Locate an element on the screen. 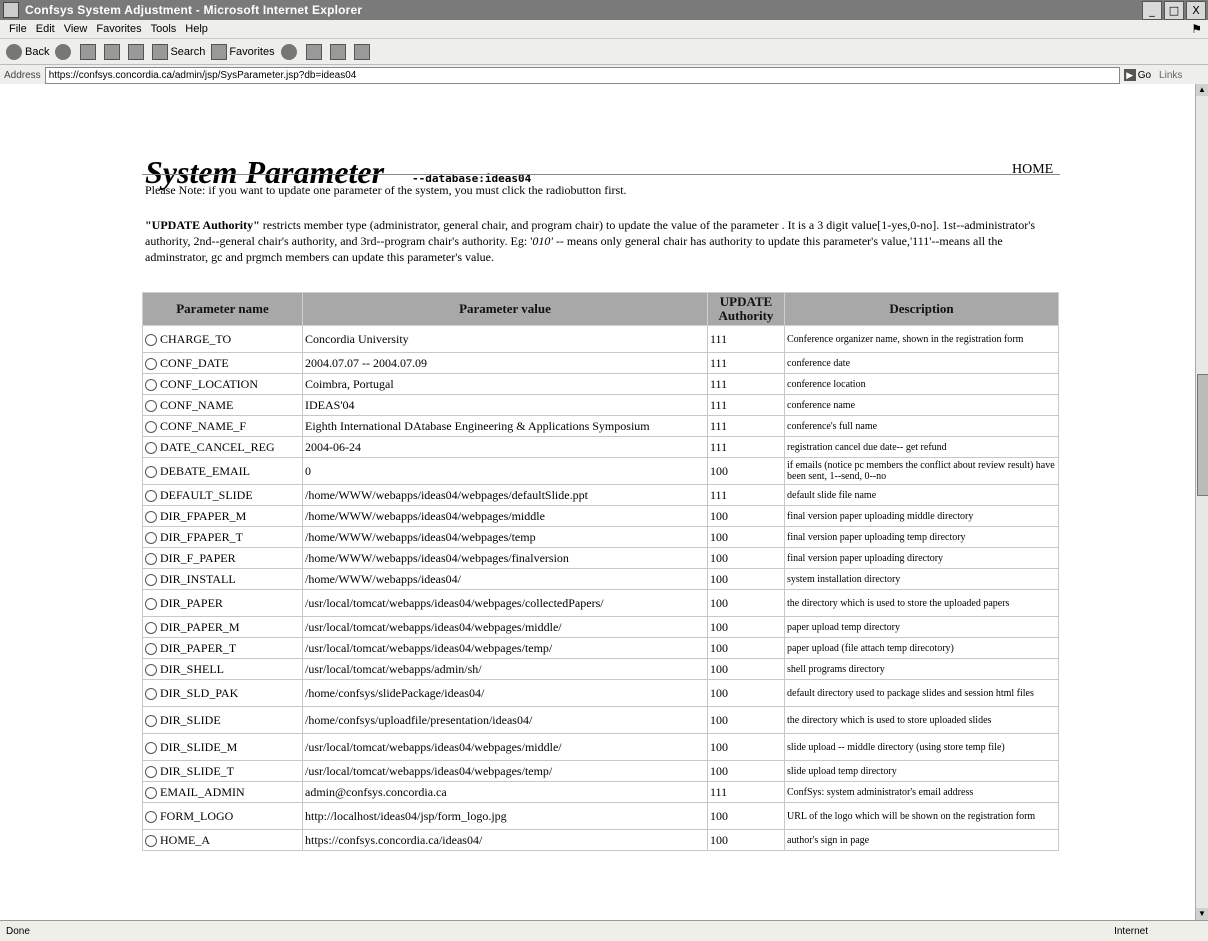 This screenshot has height=941, width=1208. mail-icon is located at coordinates (313, 52).